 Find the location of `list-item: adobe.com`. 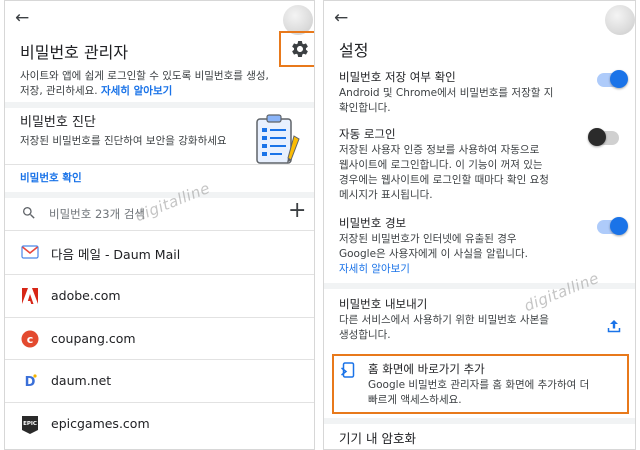

list-item: adobe.com is located at coordinates (159, 297).